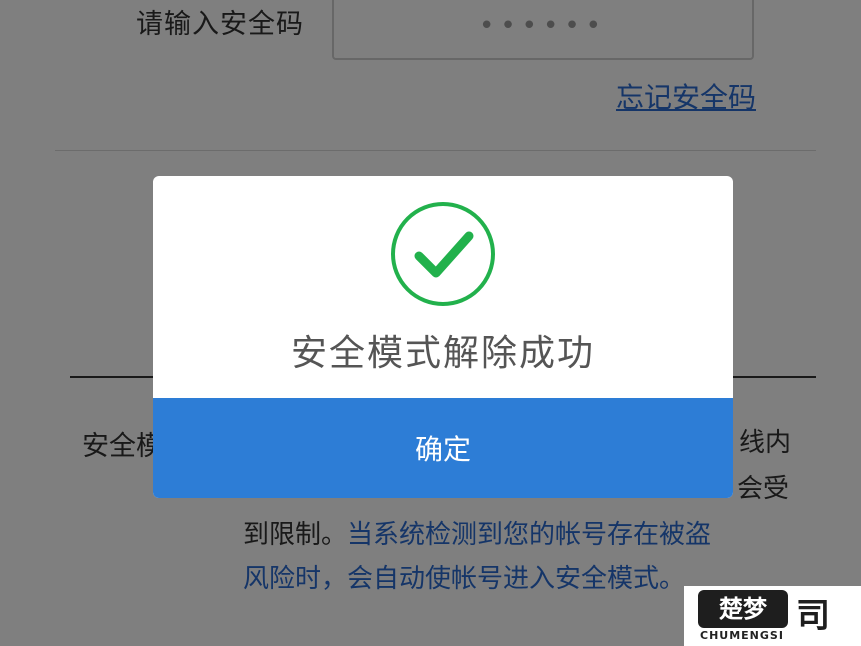  What do you see at coordinates (442, 353) in the screenshot?
I see `dialog-message: 安全模式解除成功` at bounding box center [442, 353].